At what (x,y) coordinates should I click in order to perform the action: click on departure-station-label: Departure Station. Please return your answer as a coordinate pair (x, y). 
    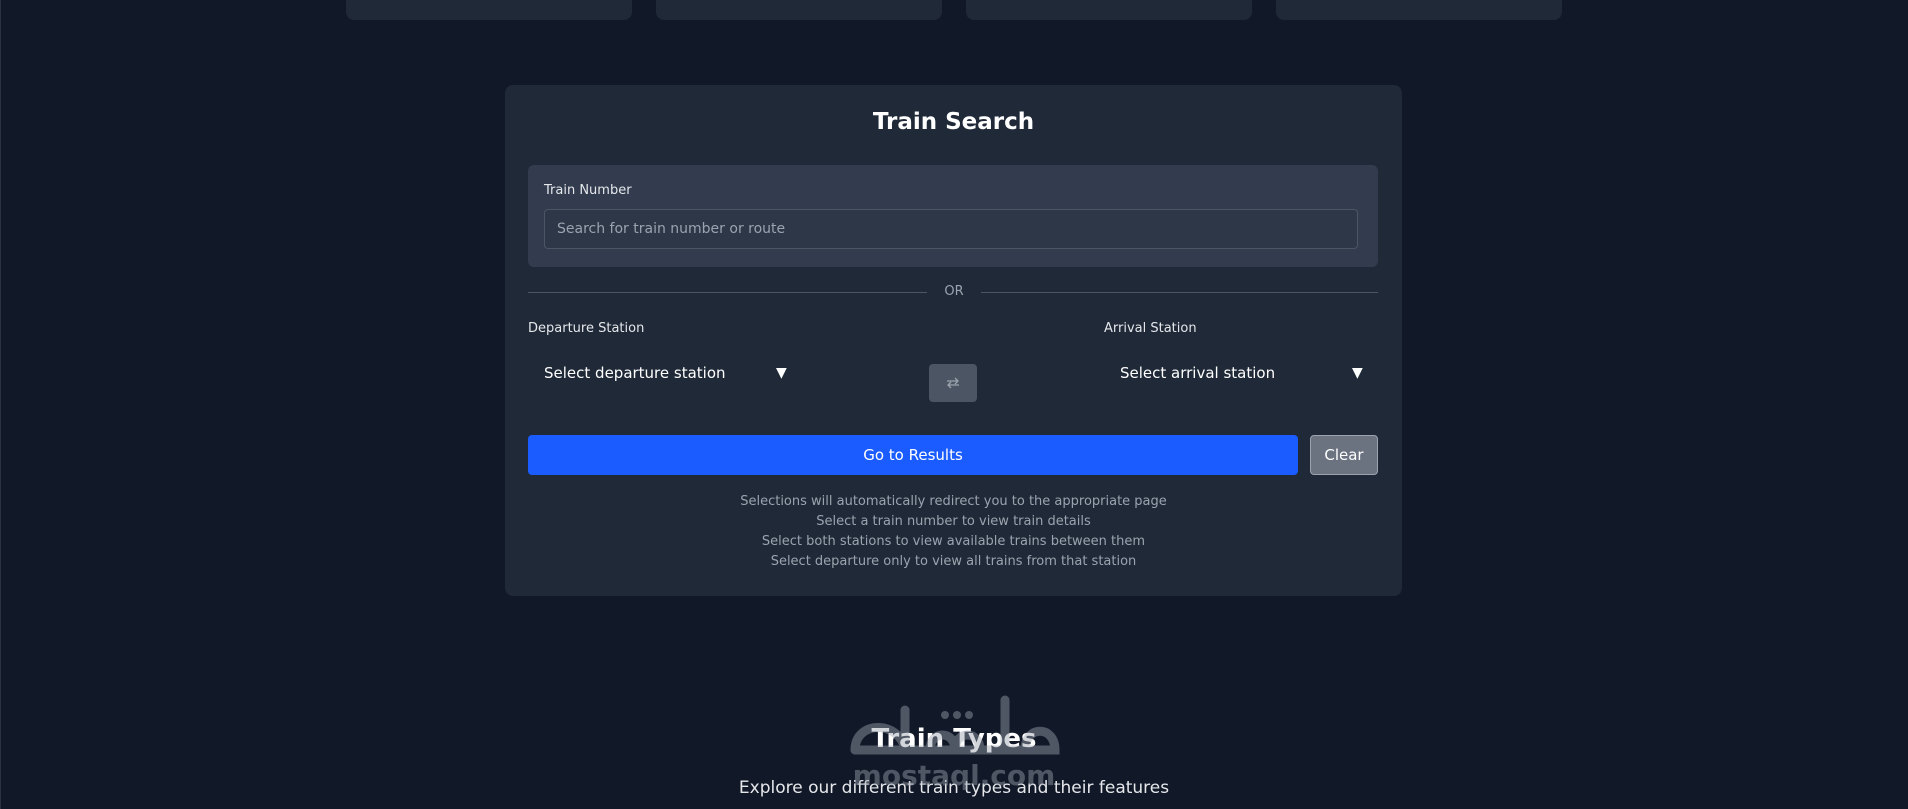
    Looking at the image, I should click on (586, 328).